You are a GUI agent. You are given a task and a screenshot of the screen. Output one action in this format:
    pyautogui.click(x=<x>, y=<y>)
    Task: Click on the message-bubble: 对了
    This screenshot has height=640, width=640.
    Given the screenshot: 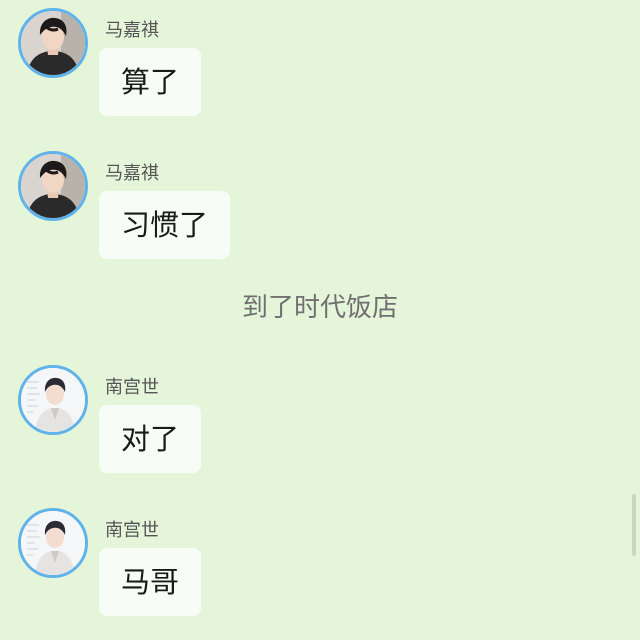 What is the action you would take?
    pyautogui.click(x=150, y=439)
    